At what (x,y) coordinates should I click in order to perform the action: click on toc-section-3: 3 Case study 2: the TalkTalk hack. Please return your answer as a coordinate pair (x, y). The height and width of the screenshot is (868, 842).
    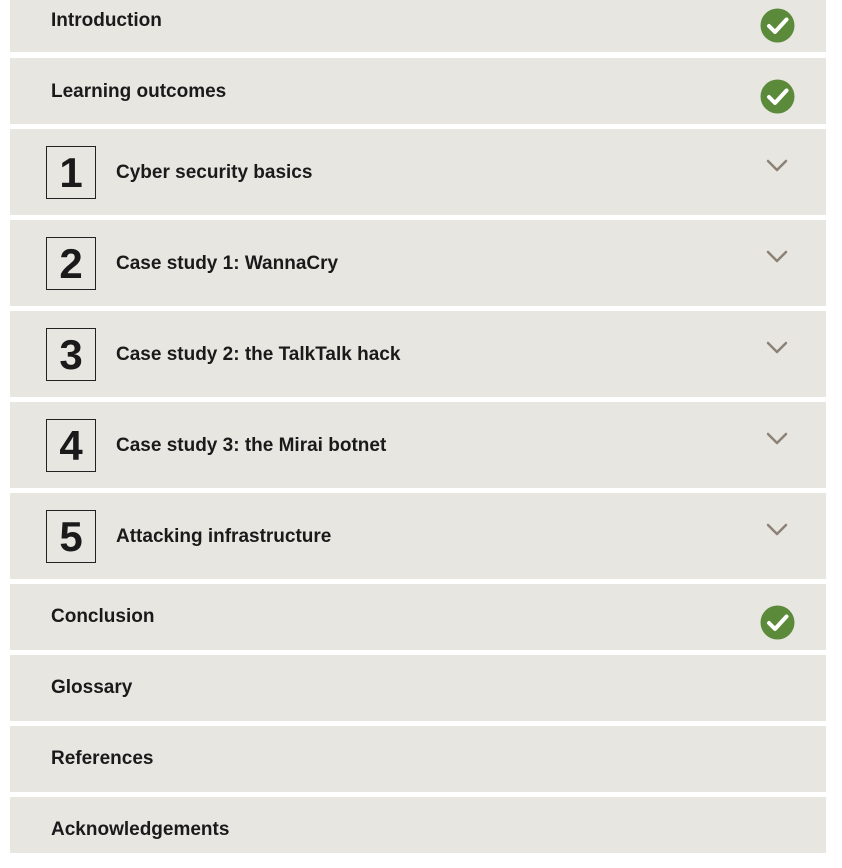
    Looking at the image, I should click on (418, 354).